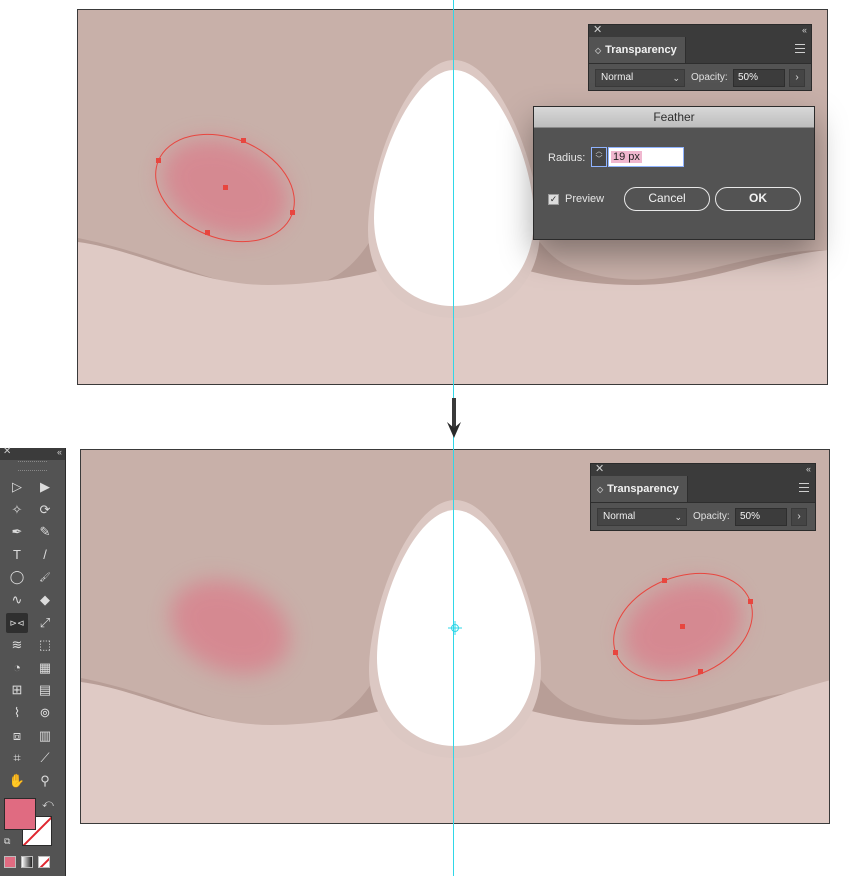 This screenshot has width=850, height=876. Describe the element at coordinates (45, 781) in the screenshot. I see `zoom-tool-icon: ⚲` at that location.